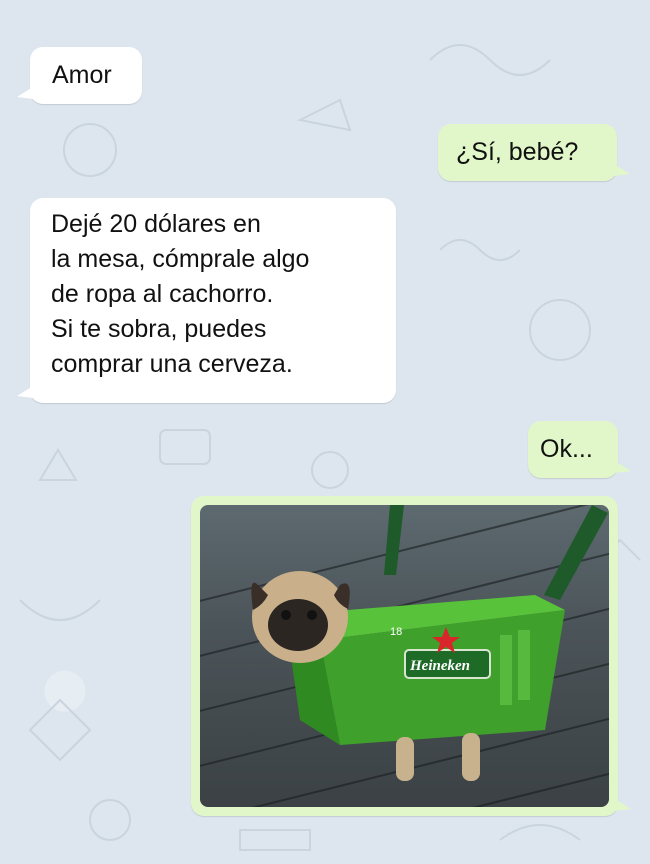 The width and height of the screenshot is (650, 864). Describe the element at coordinates (439, 666) in the screenshot. I see `brand-text: Heineken` at that location.